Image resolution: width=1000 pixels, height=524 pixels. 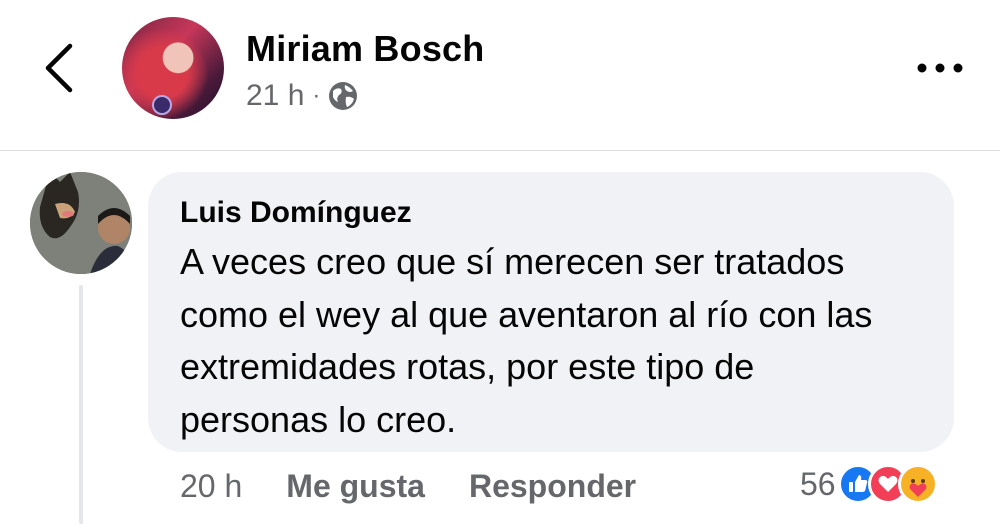 I want to click on commenter-avatar-image, so click(x=81, y=223).